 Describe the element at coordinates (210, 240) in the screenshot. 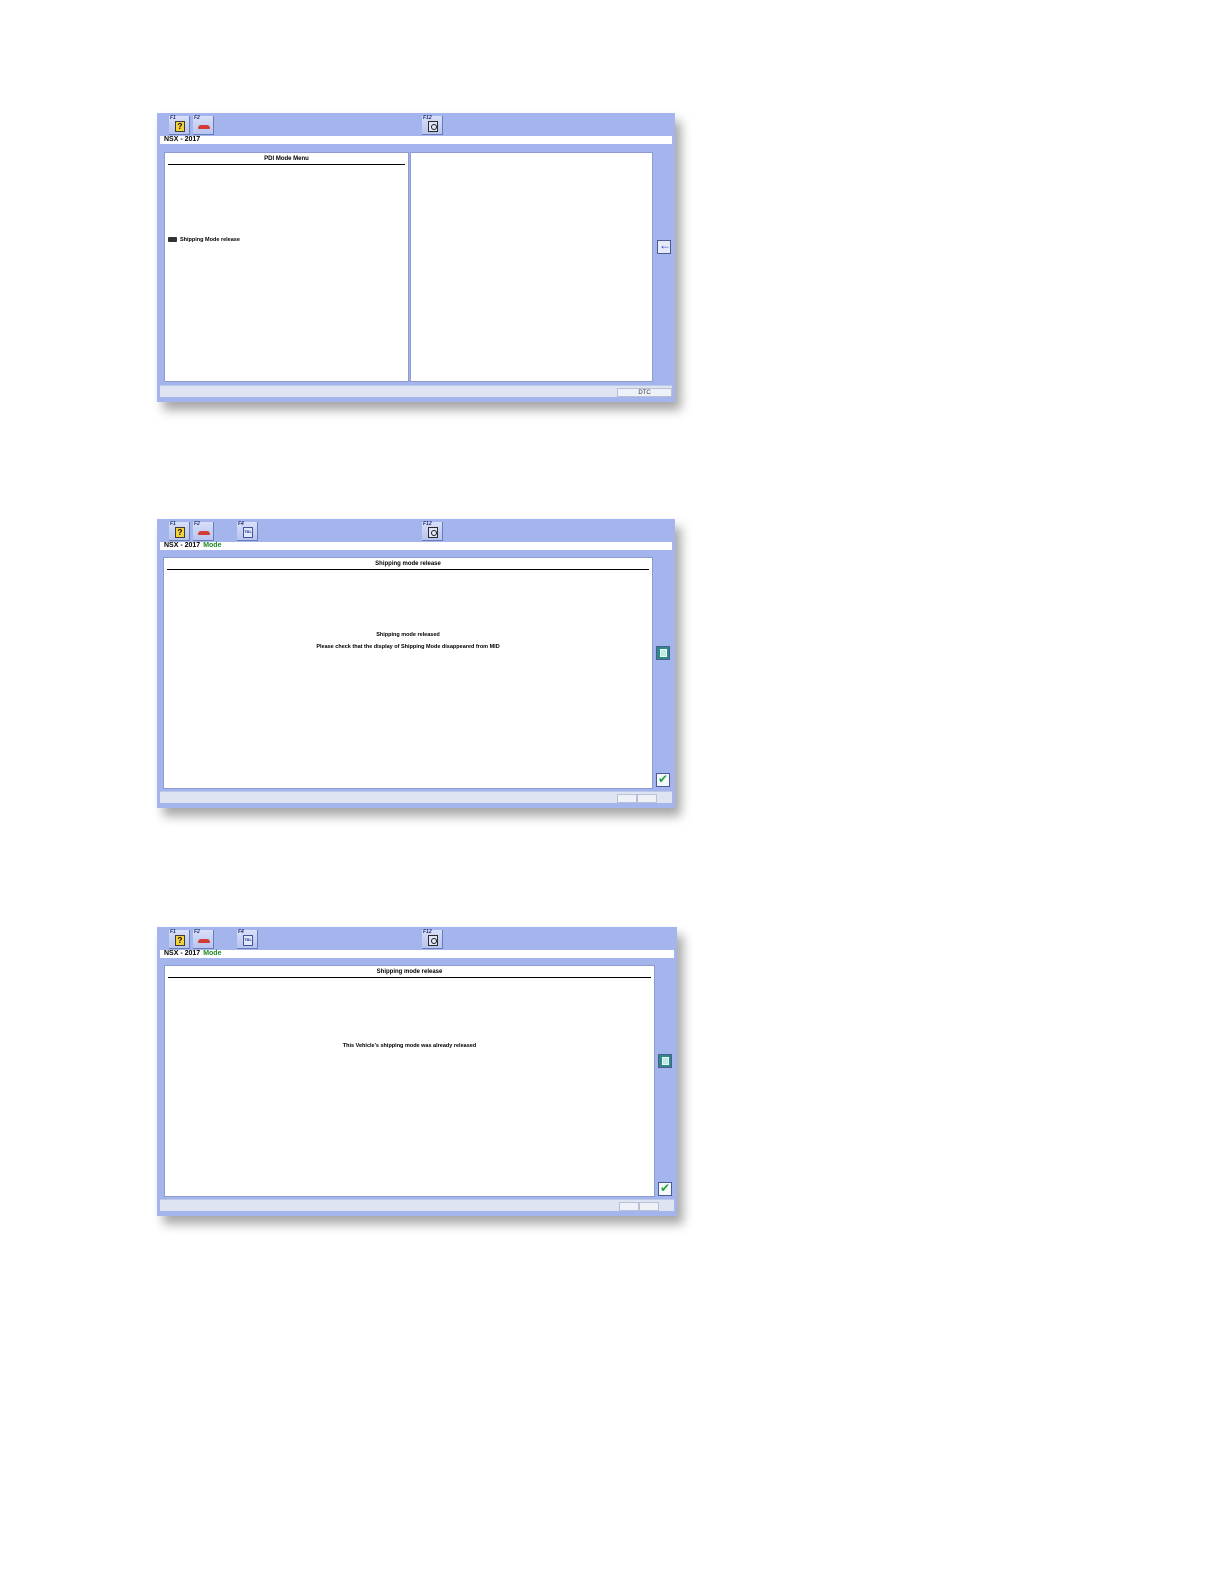

I see `menu-item-label: Shipping Mode release` at that location.